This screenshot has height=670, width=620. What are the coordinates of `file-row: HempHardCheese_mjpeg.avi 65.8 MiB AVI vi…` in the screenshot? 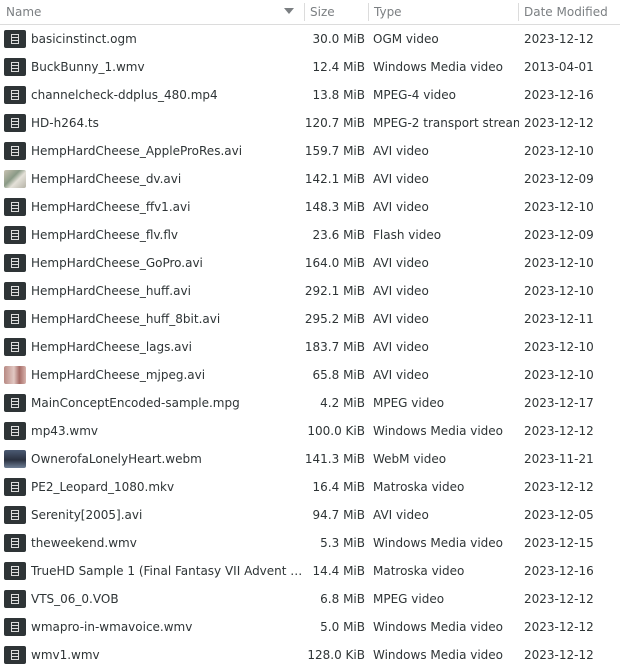 It's located at (310, 375).